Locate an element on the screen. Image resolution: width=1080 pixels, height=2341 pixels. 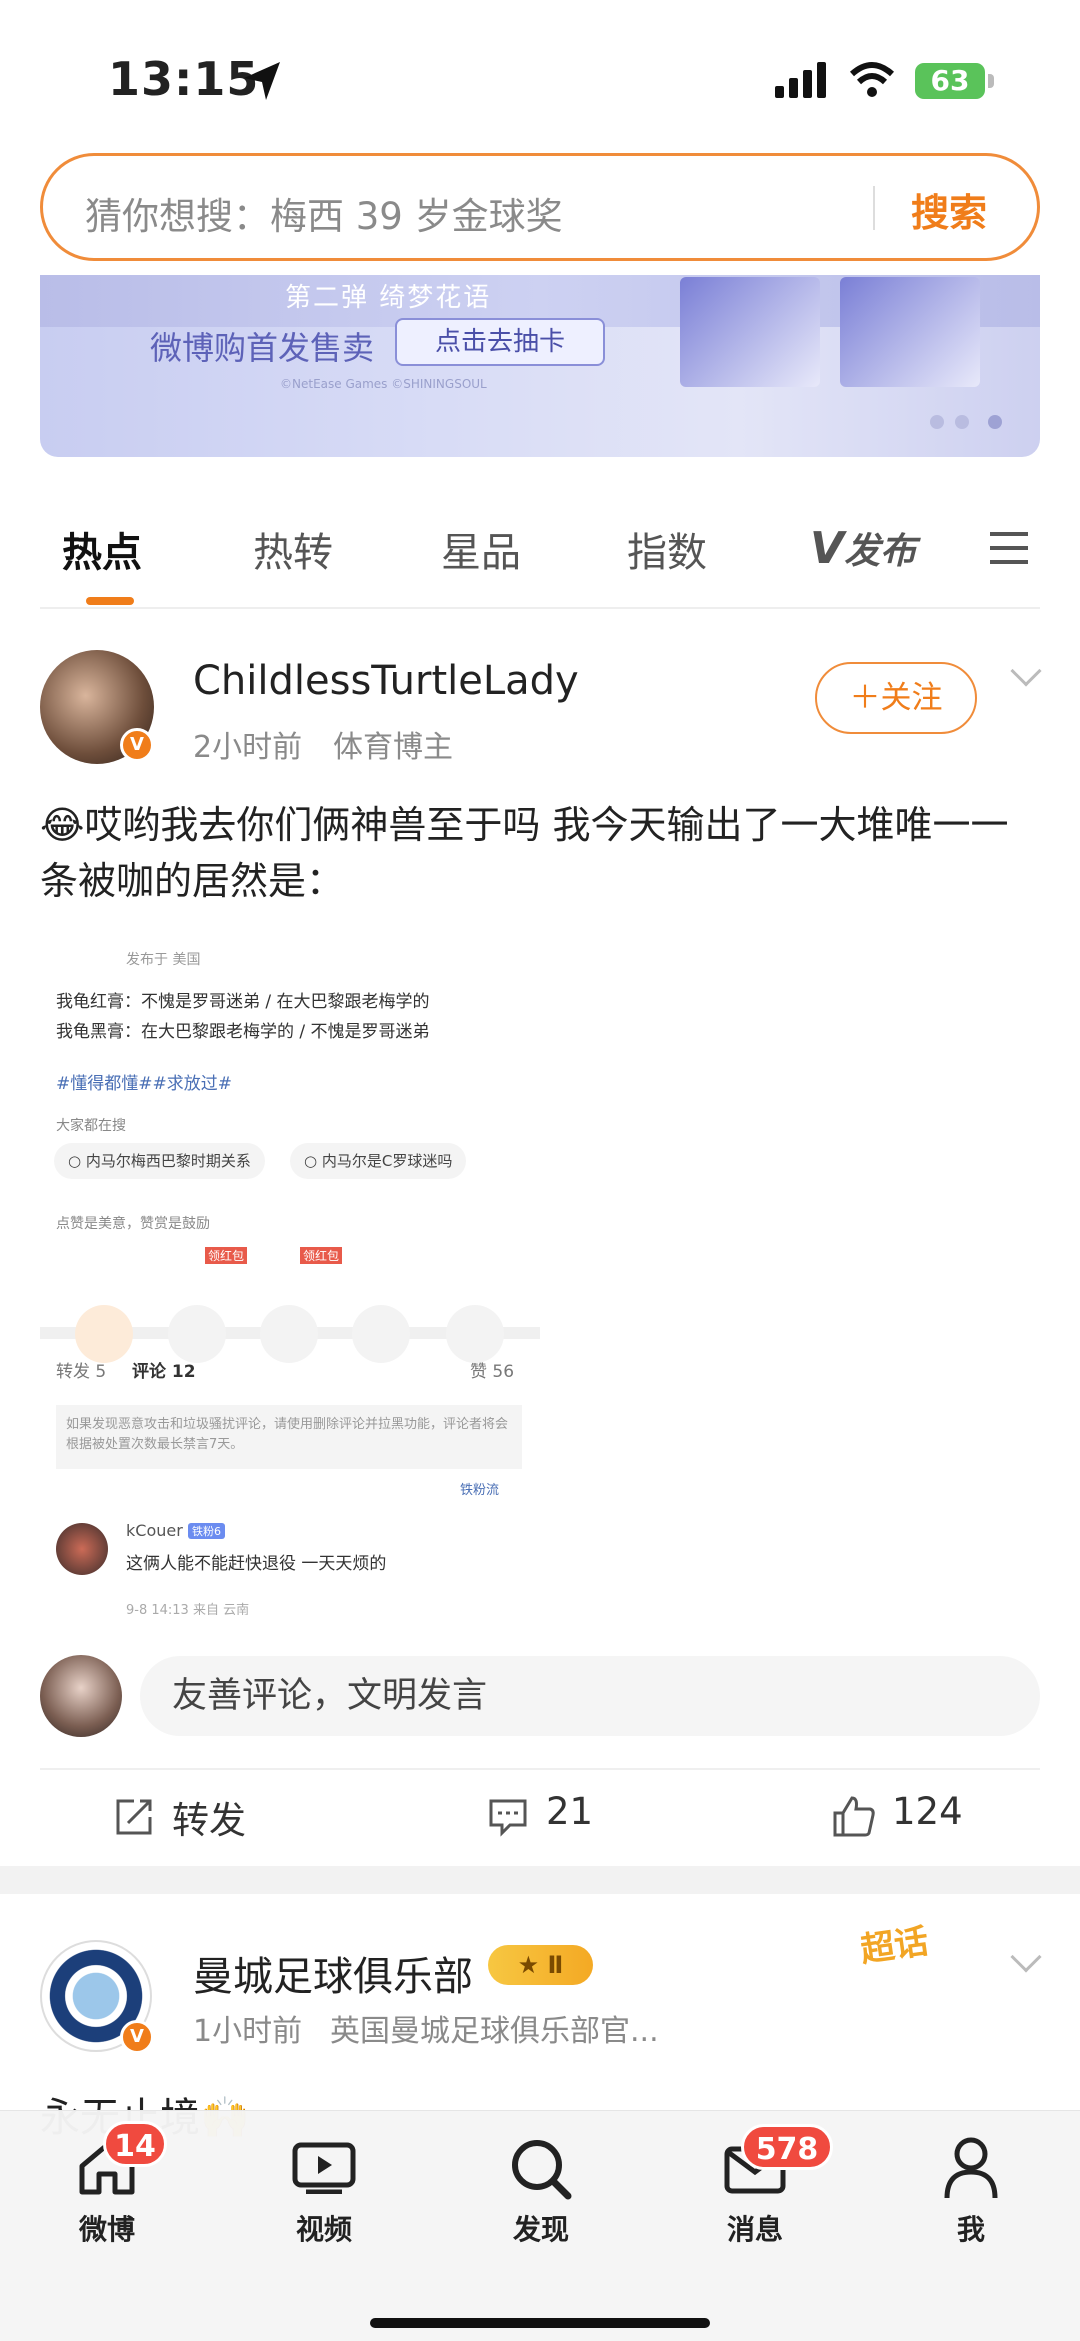
post-time: 1小时前 is located at coordinates (248, 2031).